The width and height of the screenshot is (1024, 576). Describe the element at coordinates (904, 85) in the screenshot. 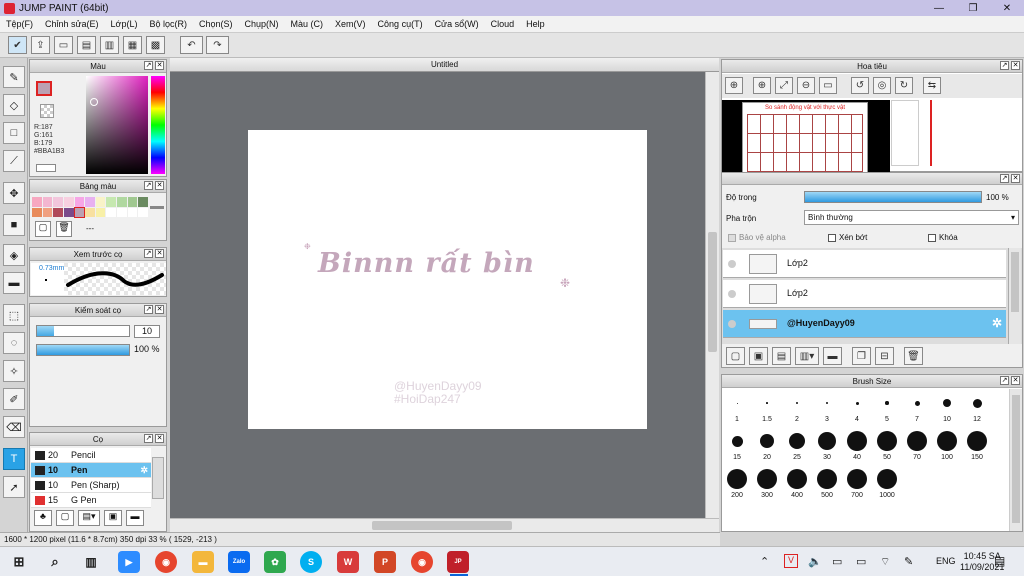

I see `rotate-right-icon: ↻` at that location.